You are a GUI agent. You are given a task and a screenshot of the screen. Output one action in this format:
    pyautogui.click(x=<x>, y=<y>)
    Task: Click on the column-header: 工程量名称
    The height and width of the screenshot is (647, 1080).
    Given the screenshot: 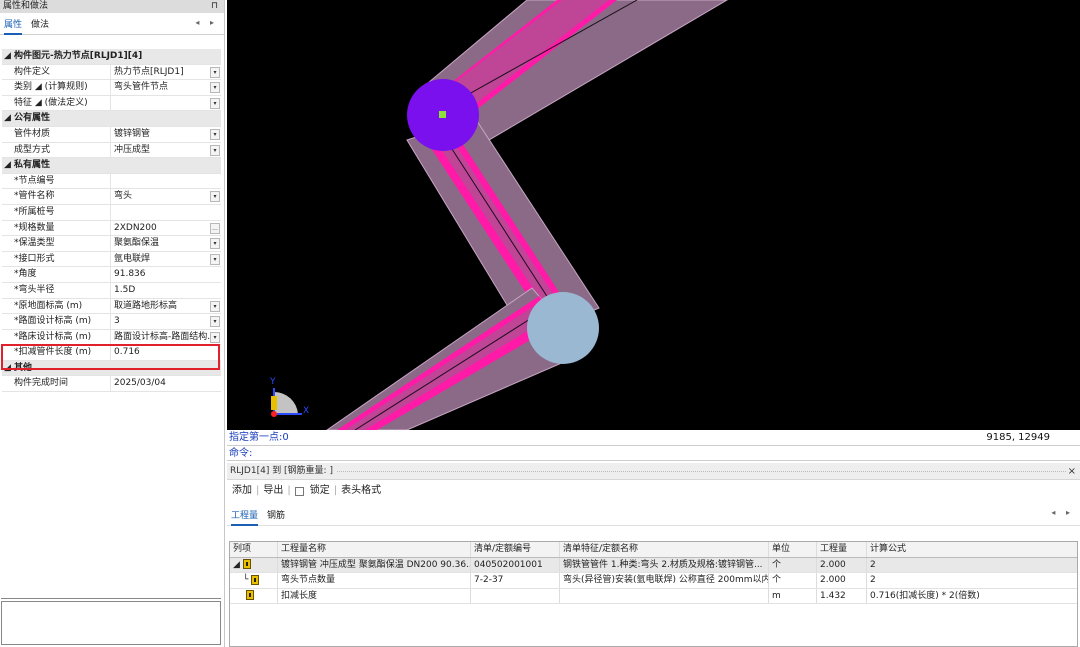 What is the action you would take?
    pyautogui.click(x=374, y=549)
    